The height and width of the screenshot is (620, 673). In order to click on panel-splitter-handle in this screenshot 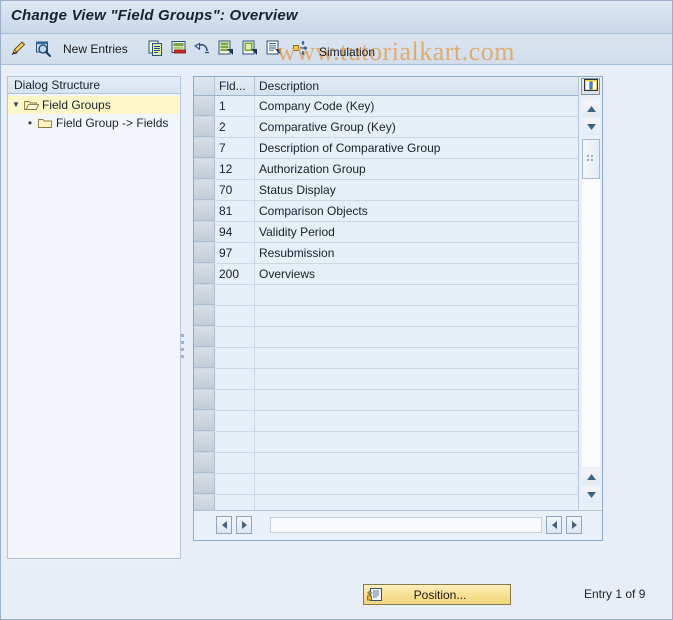, I will do `click(183, 348)`.